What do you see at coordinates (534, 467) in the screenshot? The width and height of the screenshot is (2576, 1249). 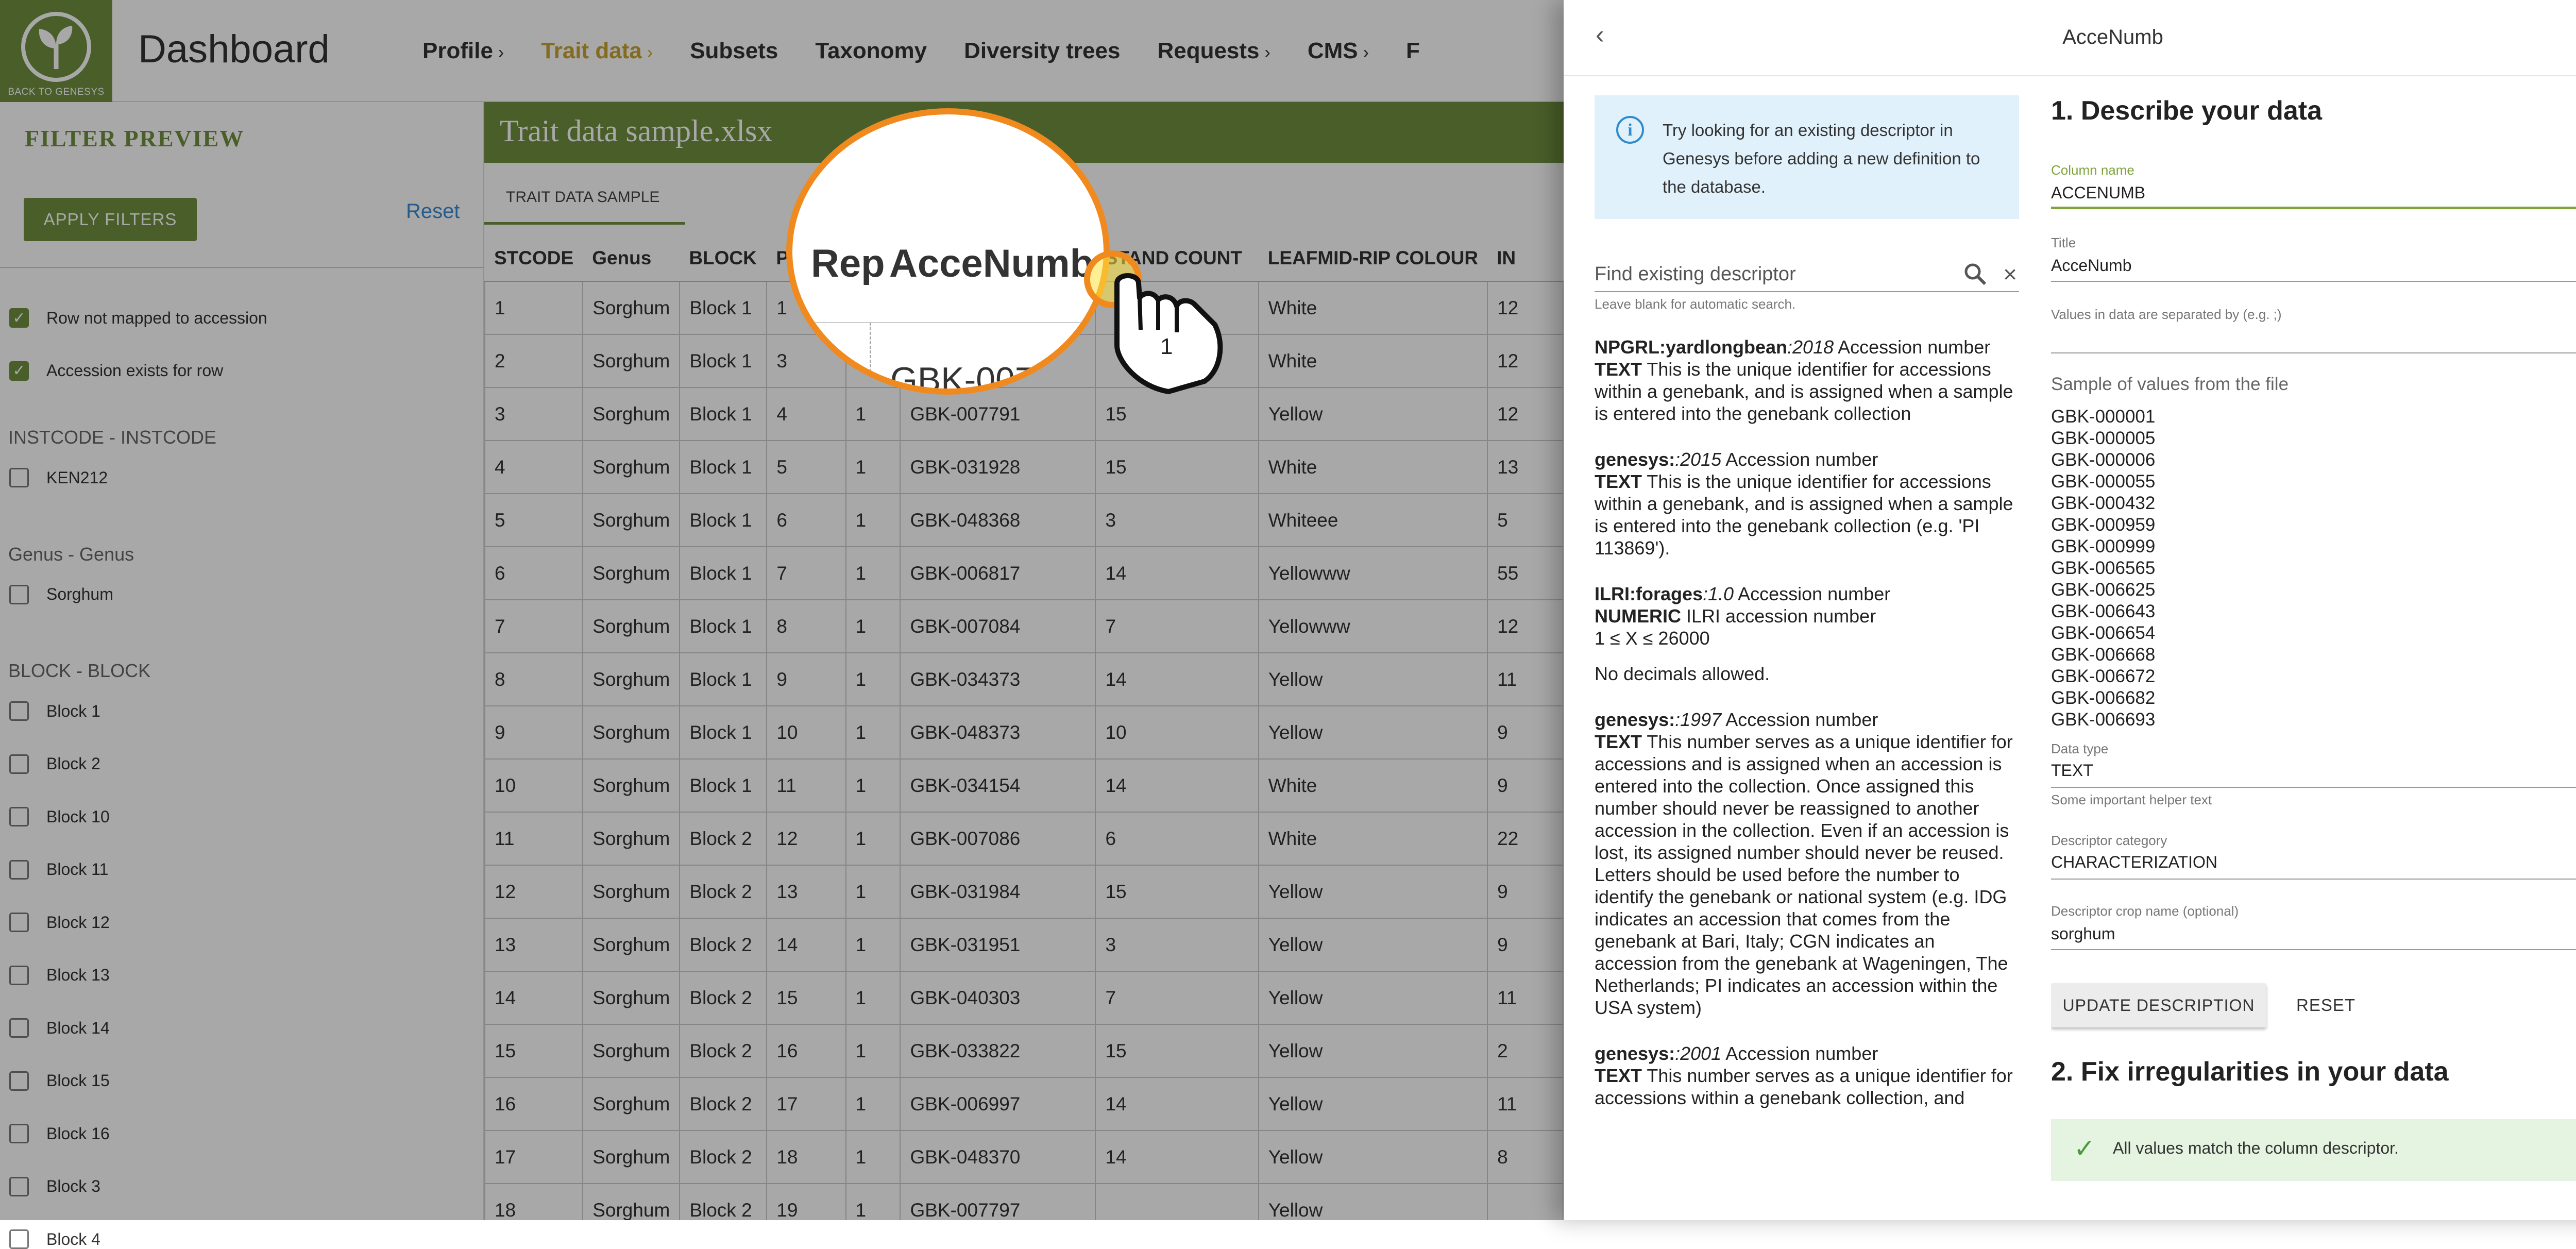 I see `table-cell: 4` at bounding box center [534, 467].